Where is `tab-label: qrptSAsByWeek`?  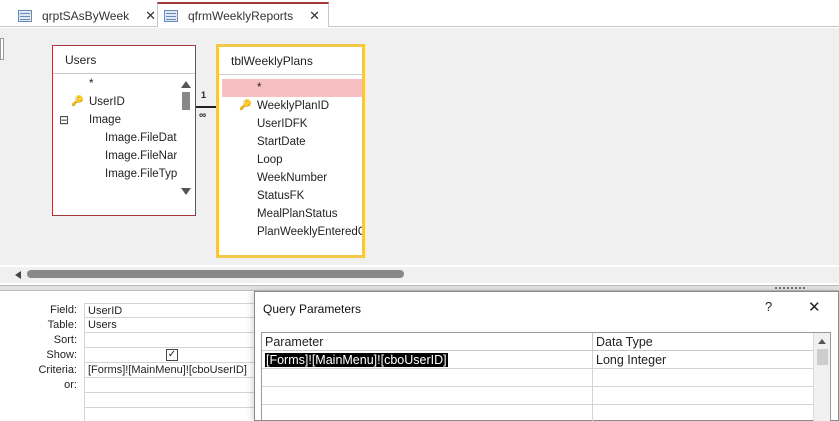 tab-label: qrptSAsByWeek is located at coordinates (86, 15).